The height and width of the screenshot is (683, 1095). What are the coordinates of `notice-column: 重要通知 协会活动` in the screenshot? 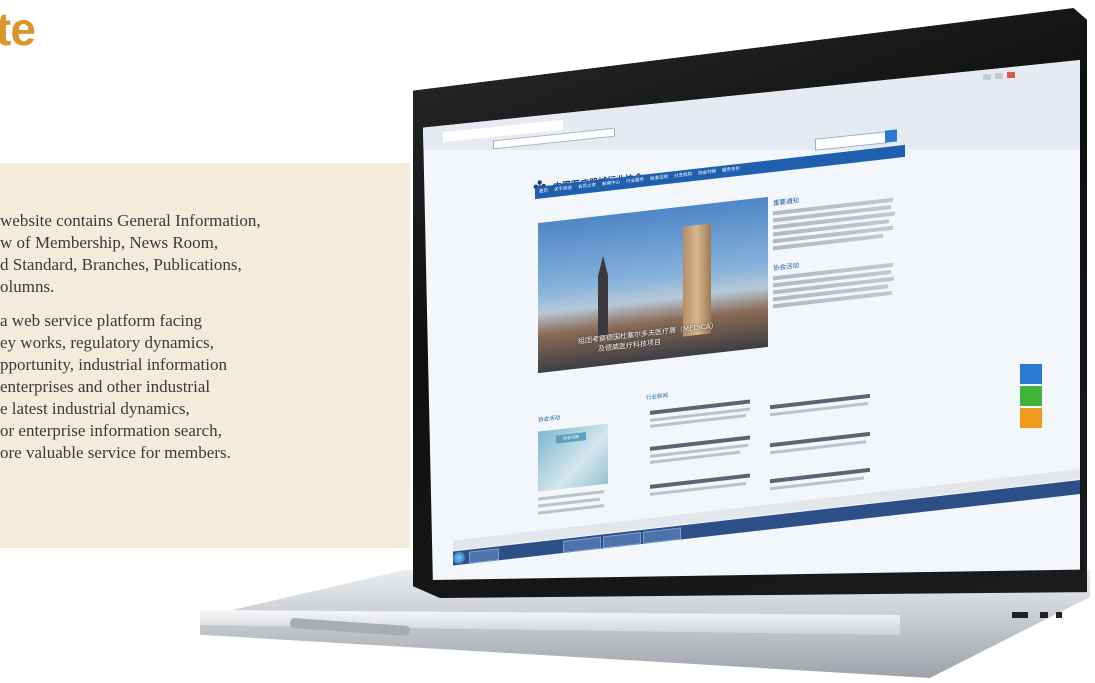 It's located at (838, 283).